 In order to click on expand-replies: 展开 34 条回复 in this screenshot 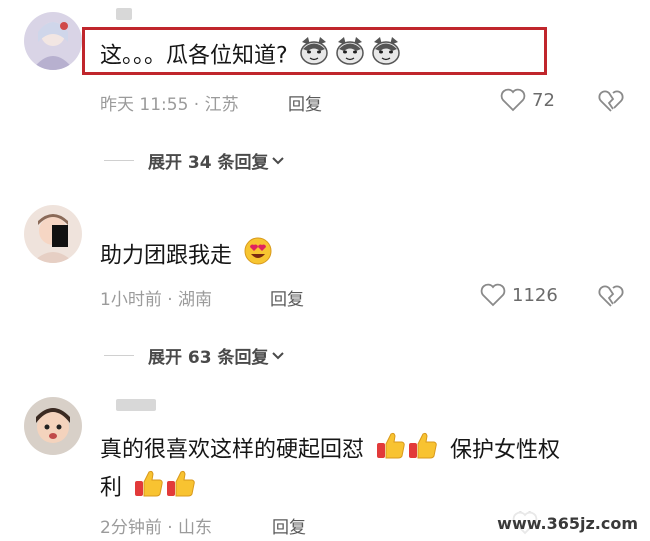, I will do `click(194, 160)`.